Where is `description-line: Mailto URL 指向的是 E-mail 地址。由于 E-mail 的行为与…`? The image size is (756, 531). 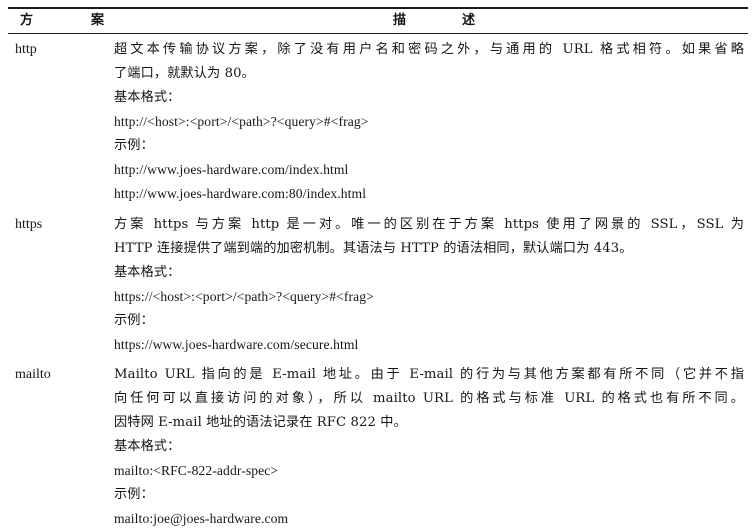
description-line: Mailto URL 指向的是 E-mail 地址。由于 E-mail 的行为与… is located at coordinates (429, 374).